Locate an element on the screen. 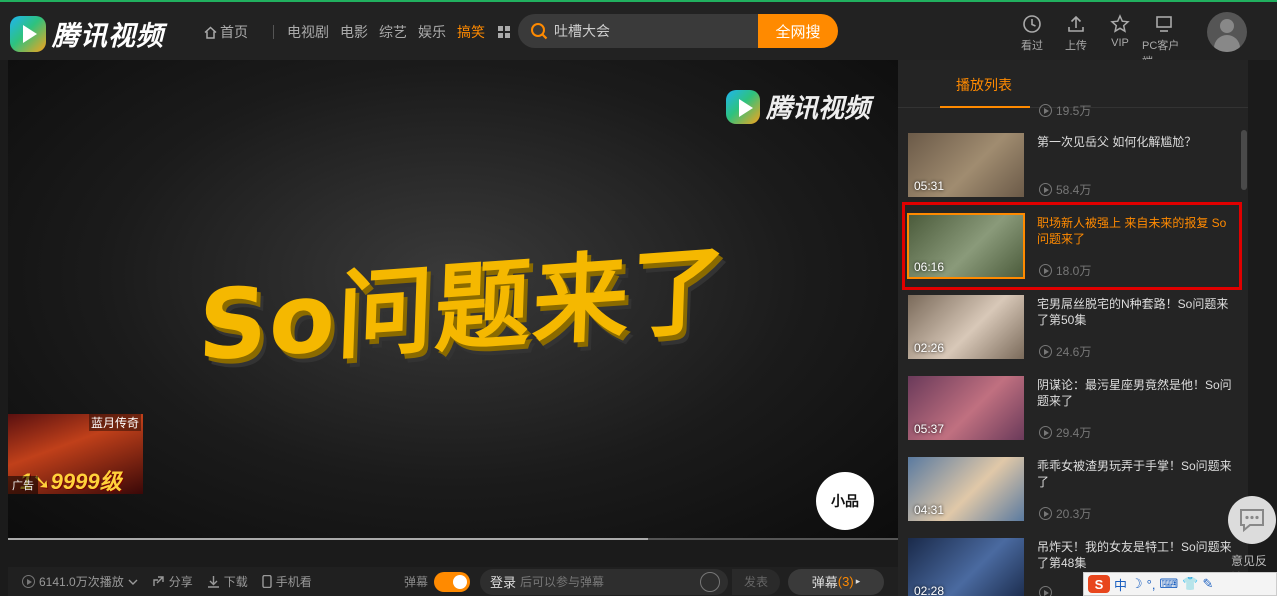 The height and width of the screenshot is (596, 1277). watermark-text: 腾讯视频 is located at coordinates (817, 108).